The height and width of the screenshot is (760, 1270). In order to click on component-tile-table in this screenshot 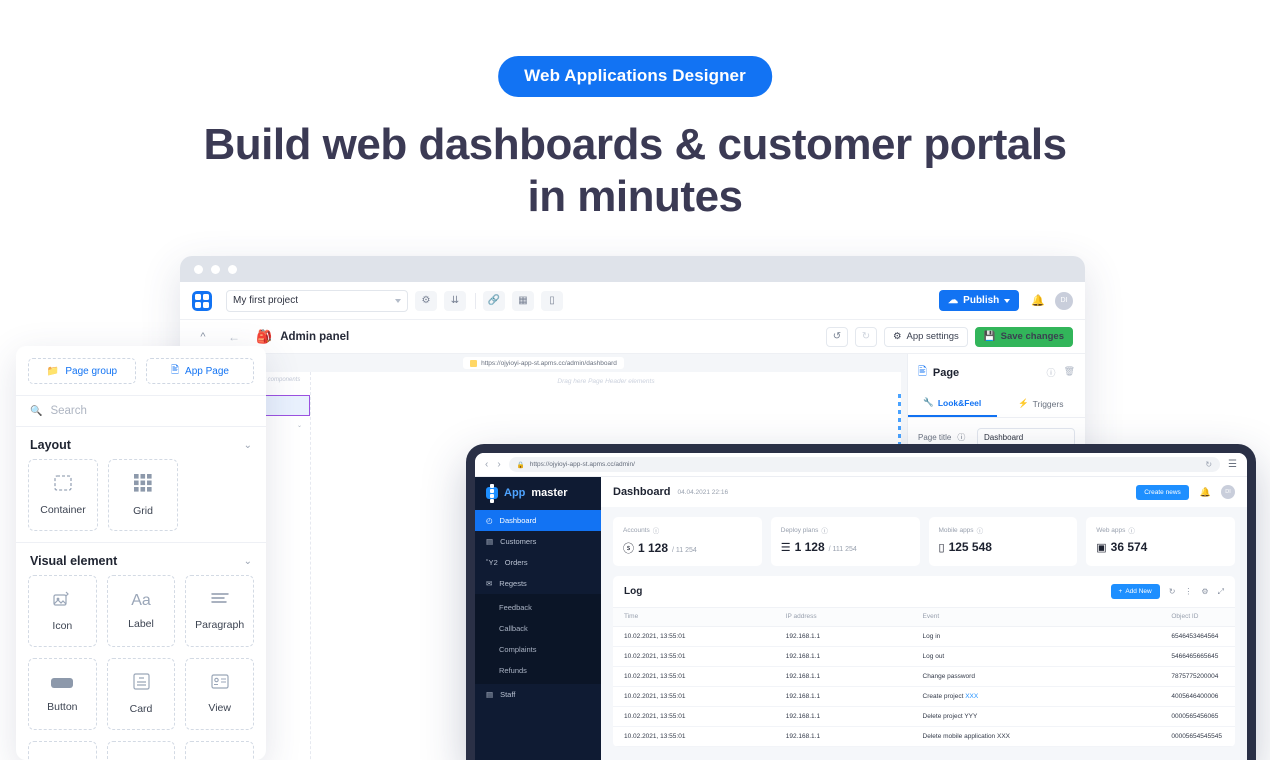, I will do `click(62, 750)`.